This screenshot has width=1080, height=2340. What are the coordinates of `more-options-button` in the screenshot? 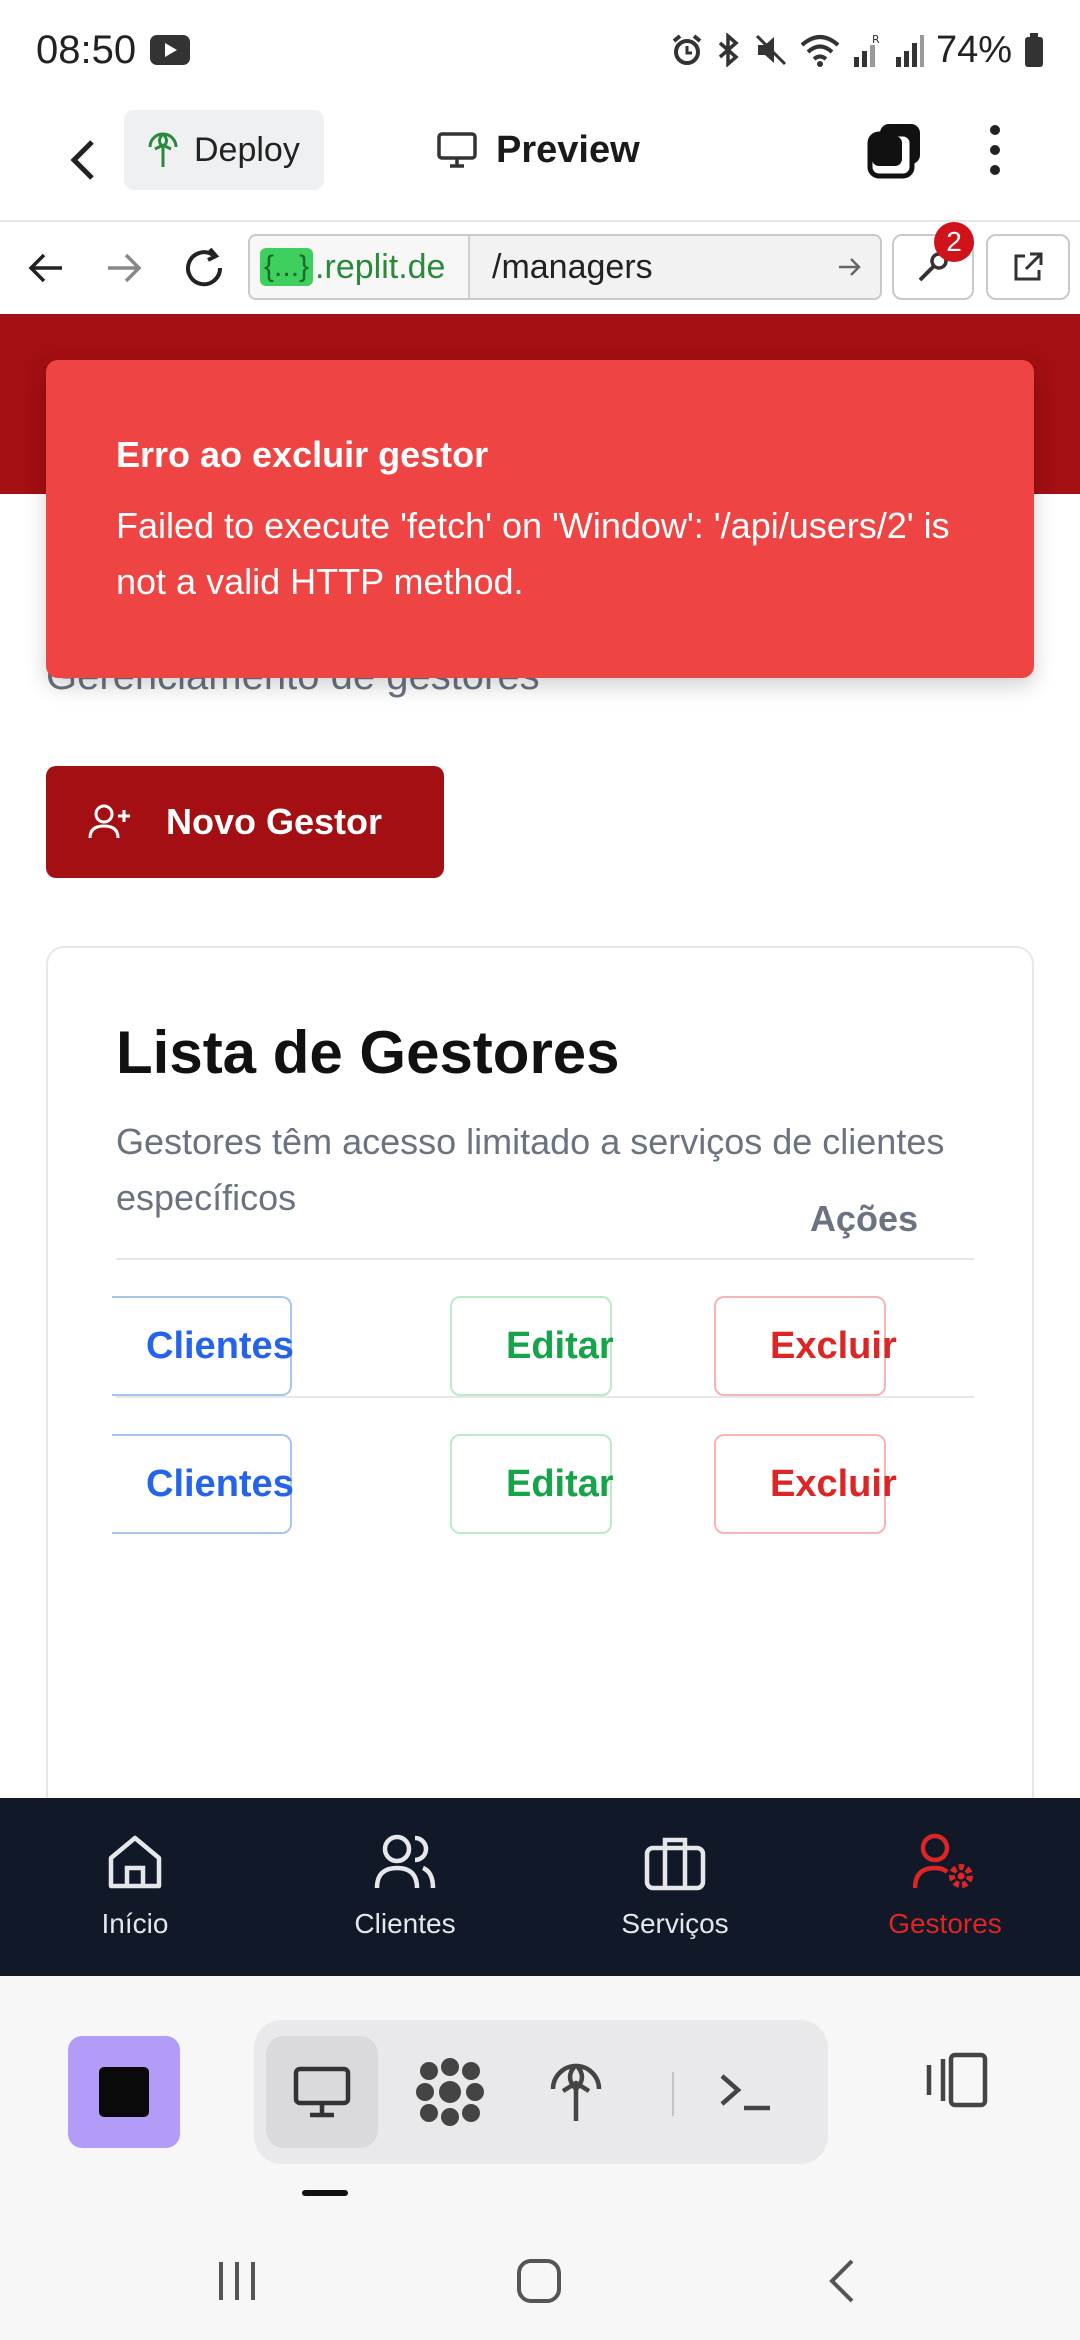 It's located at (995, 150).